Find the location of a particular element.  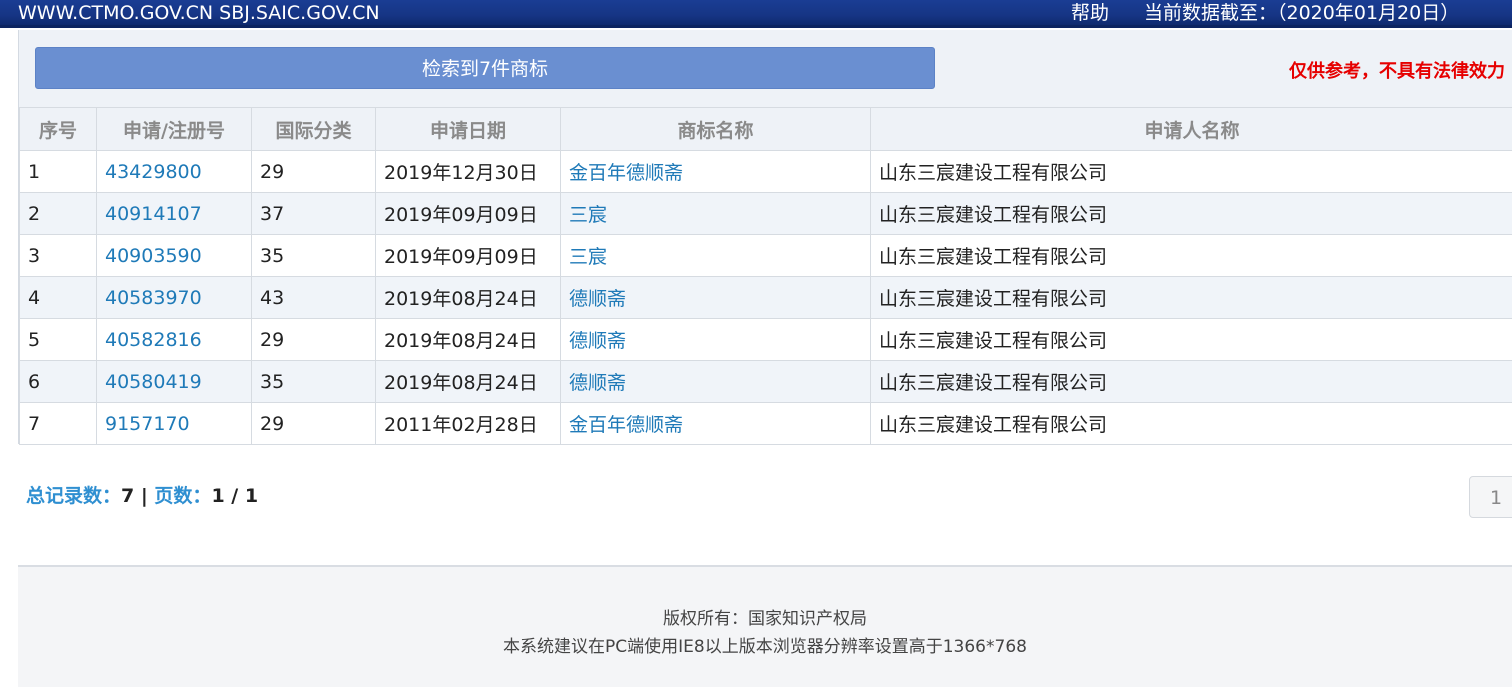

column-header-class: 国际分类 is located at coordinates (314, 129).